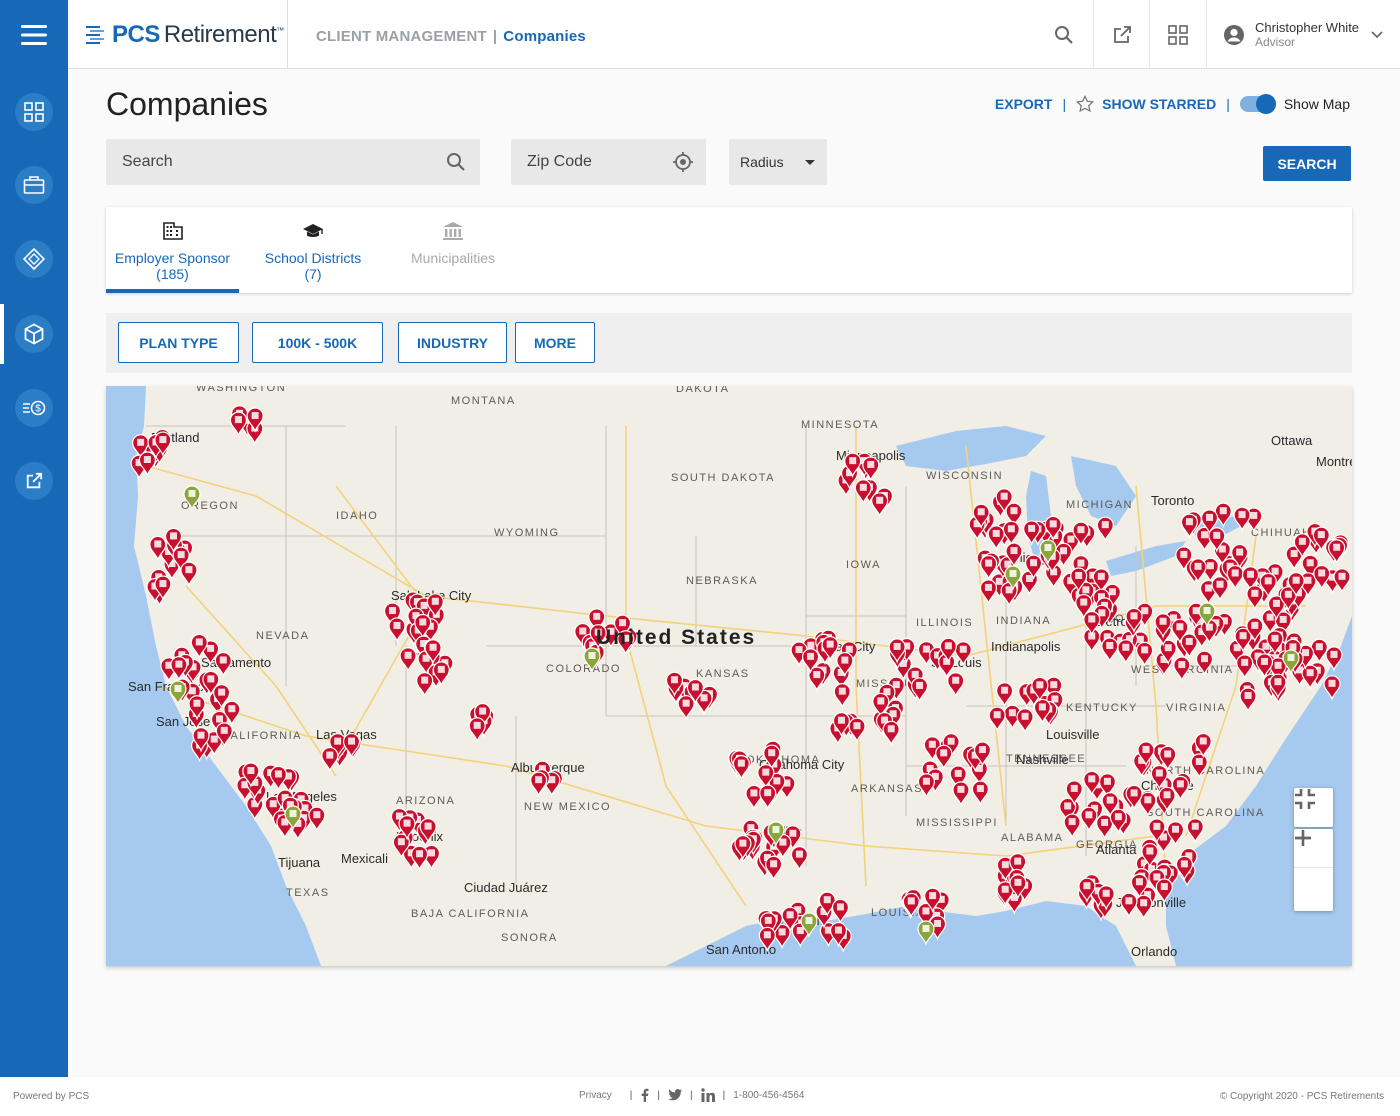  Describe the element at coordinates (1159, 104) in the screenshot. I see `show-starred-link: SHOW STARRED` at that location.